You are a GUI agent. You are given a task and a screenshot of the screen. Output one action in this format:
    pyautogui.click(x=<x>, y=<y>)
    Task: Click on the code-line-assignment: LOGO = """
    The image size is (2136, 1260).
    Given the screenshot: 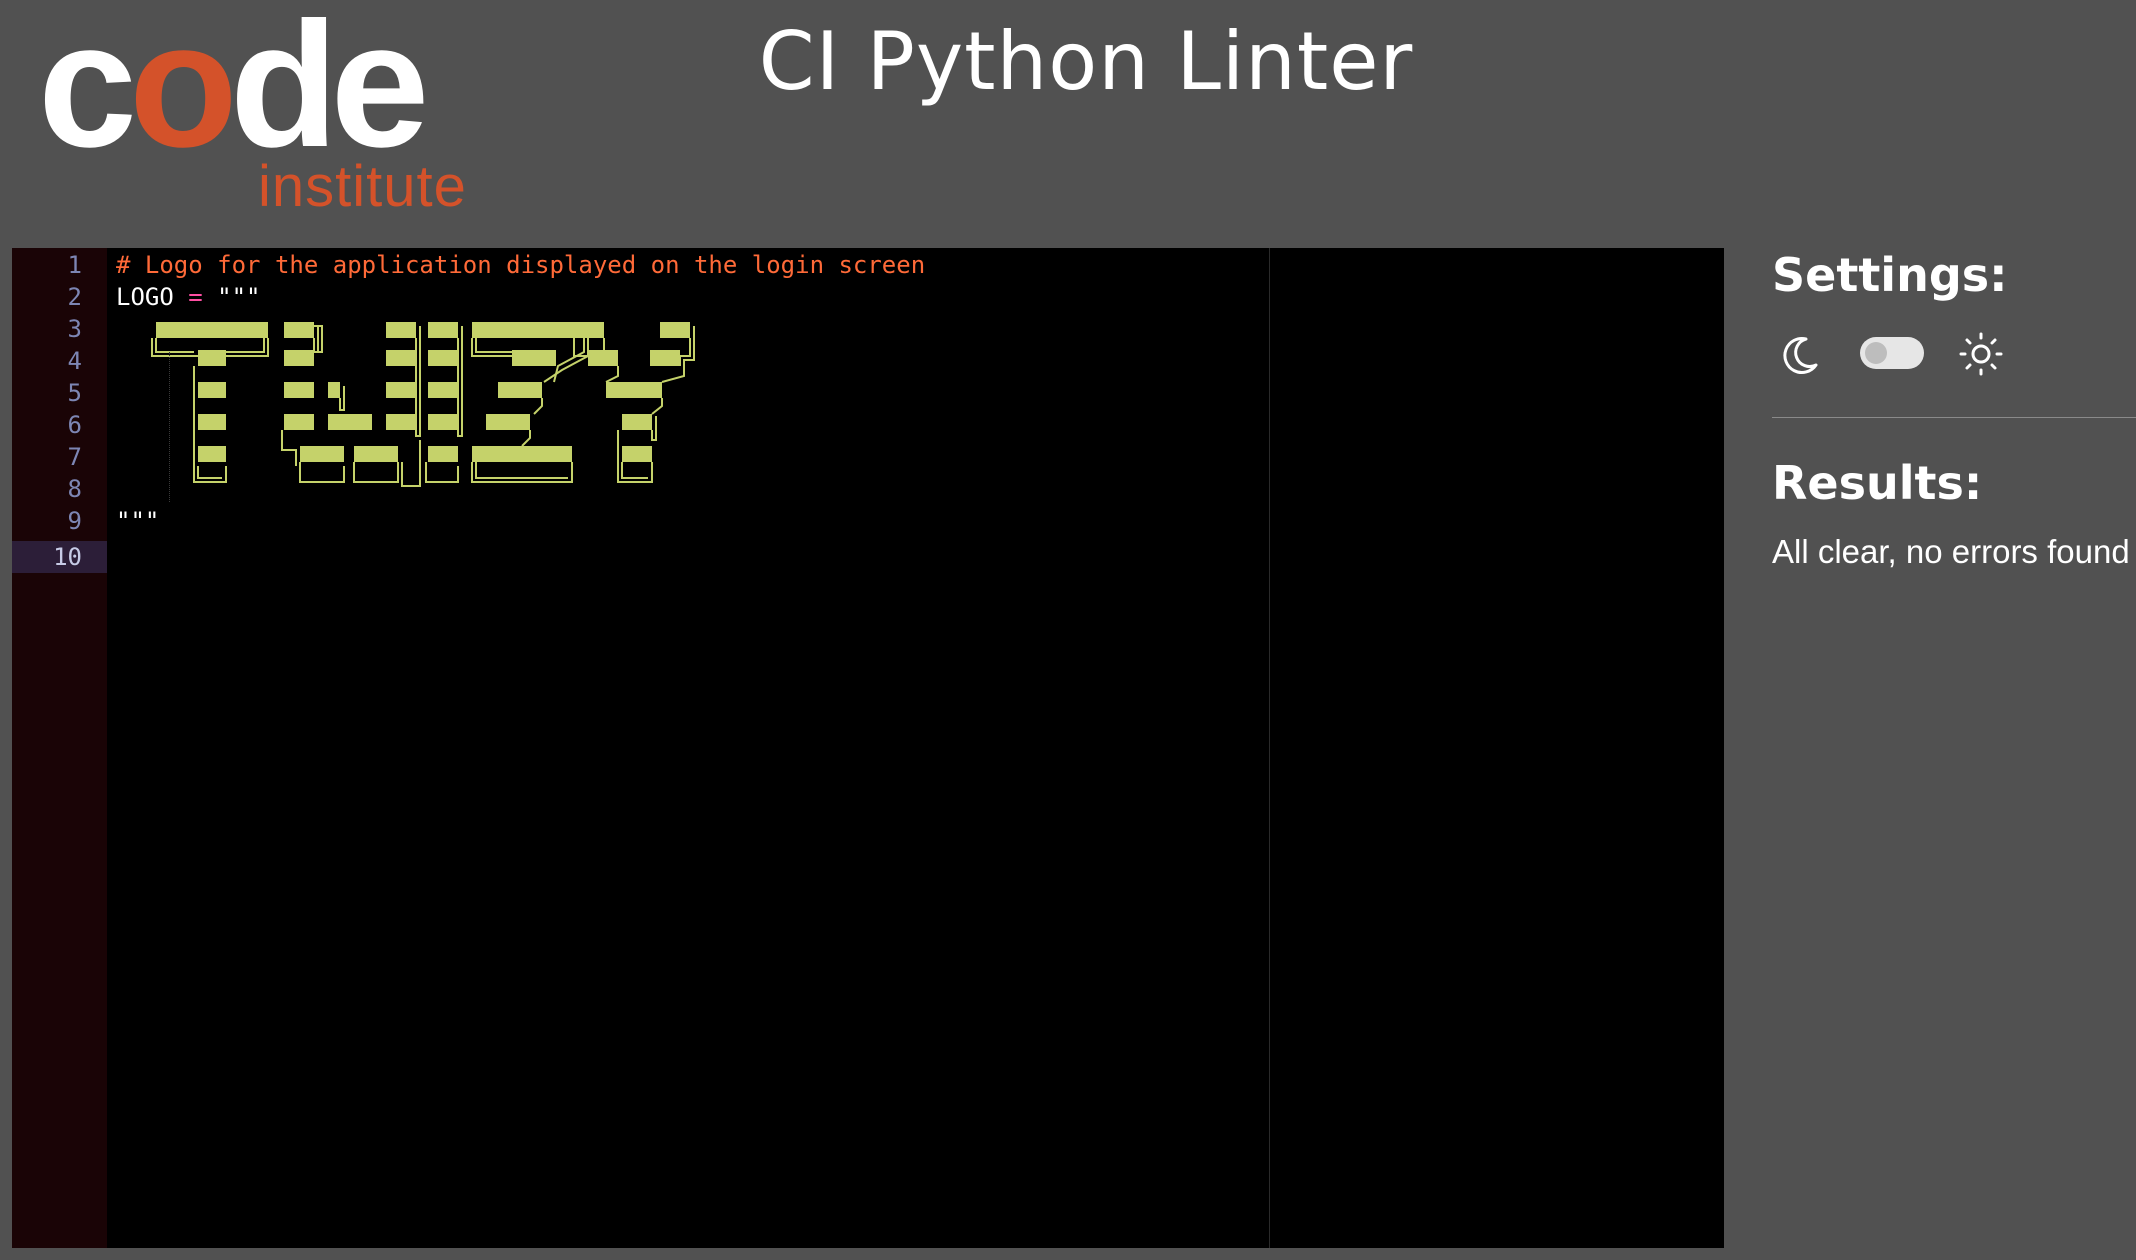 What is the action you would take?
    pyautogui.click(x=188, y=297)
    